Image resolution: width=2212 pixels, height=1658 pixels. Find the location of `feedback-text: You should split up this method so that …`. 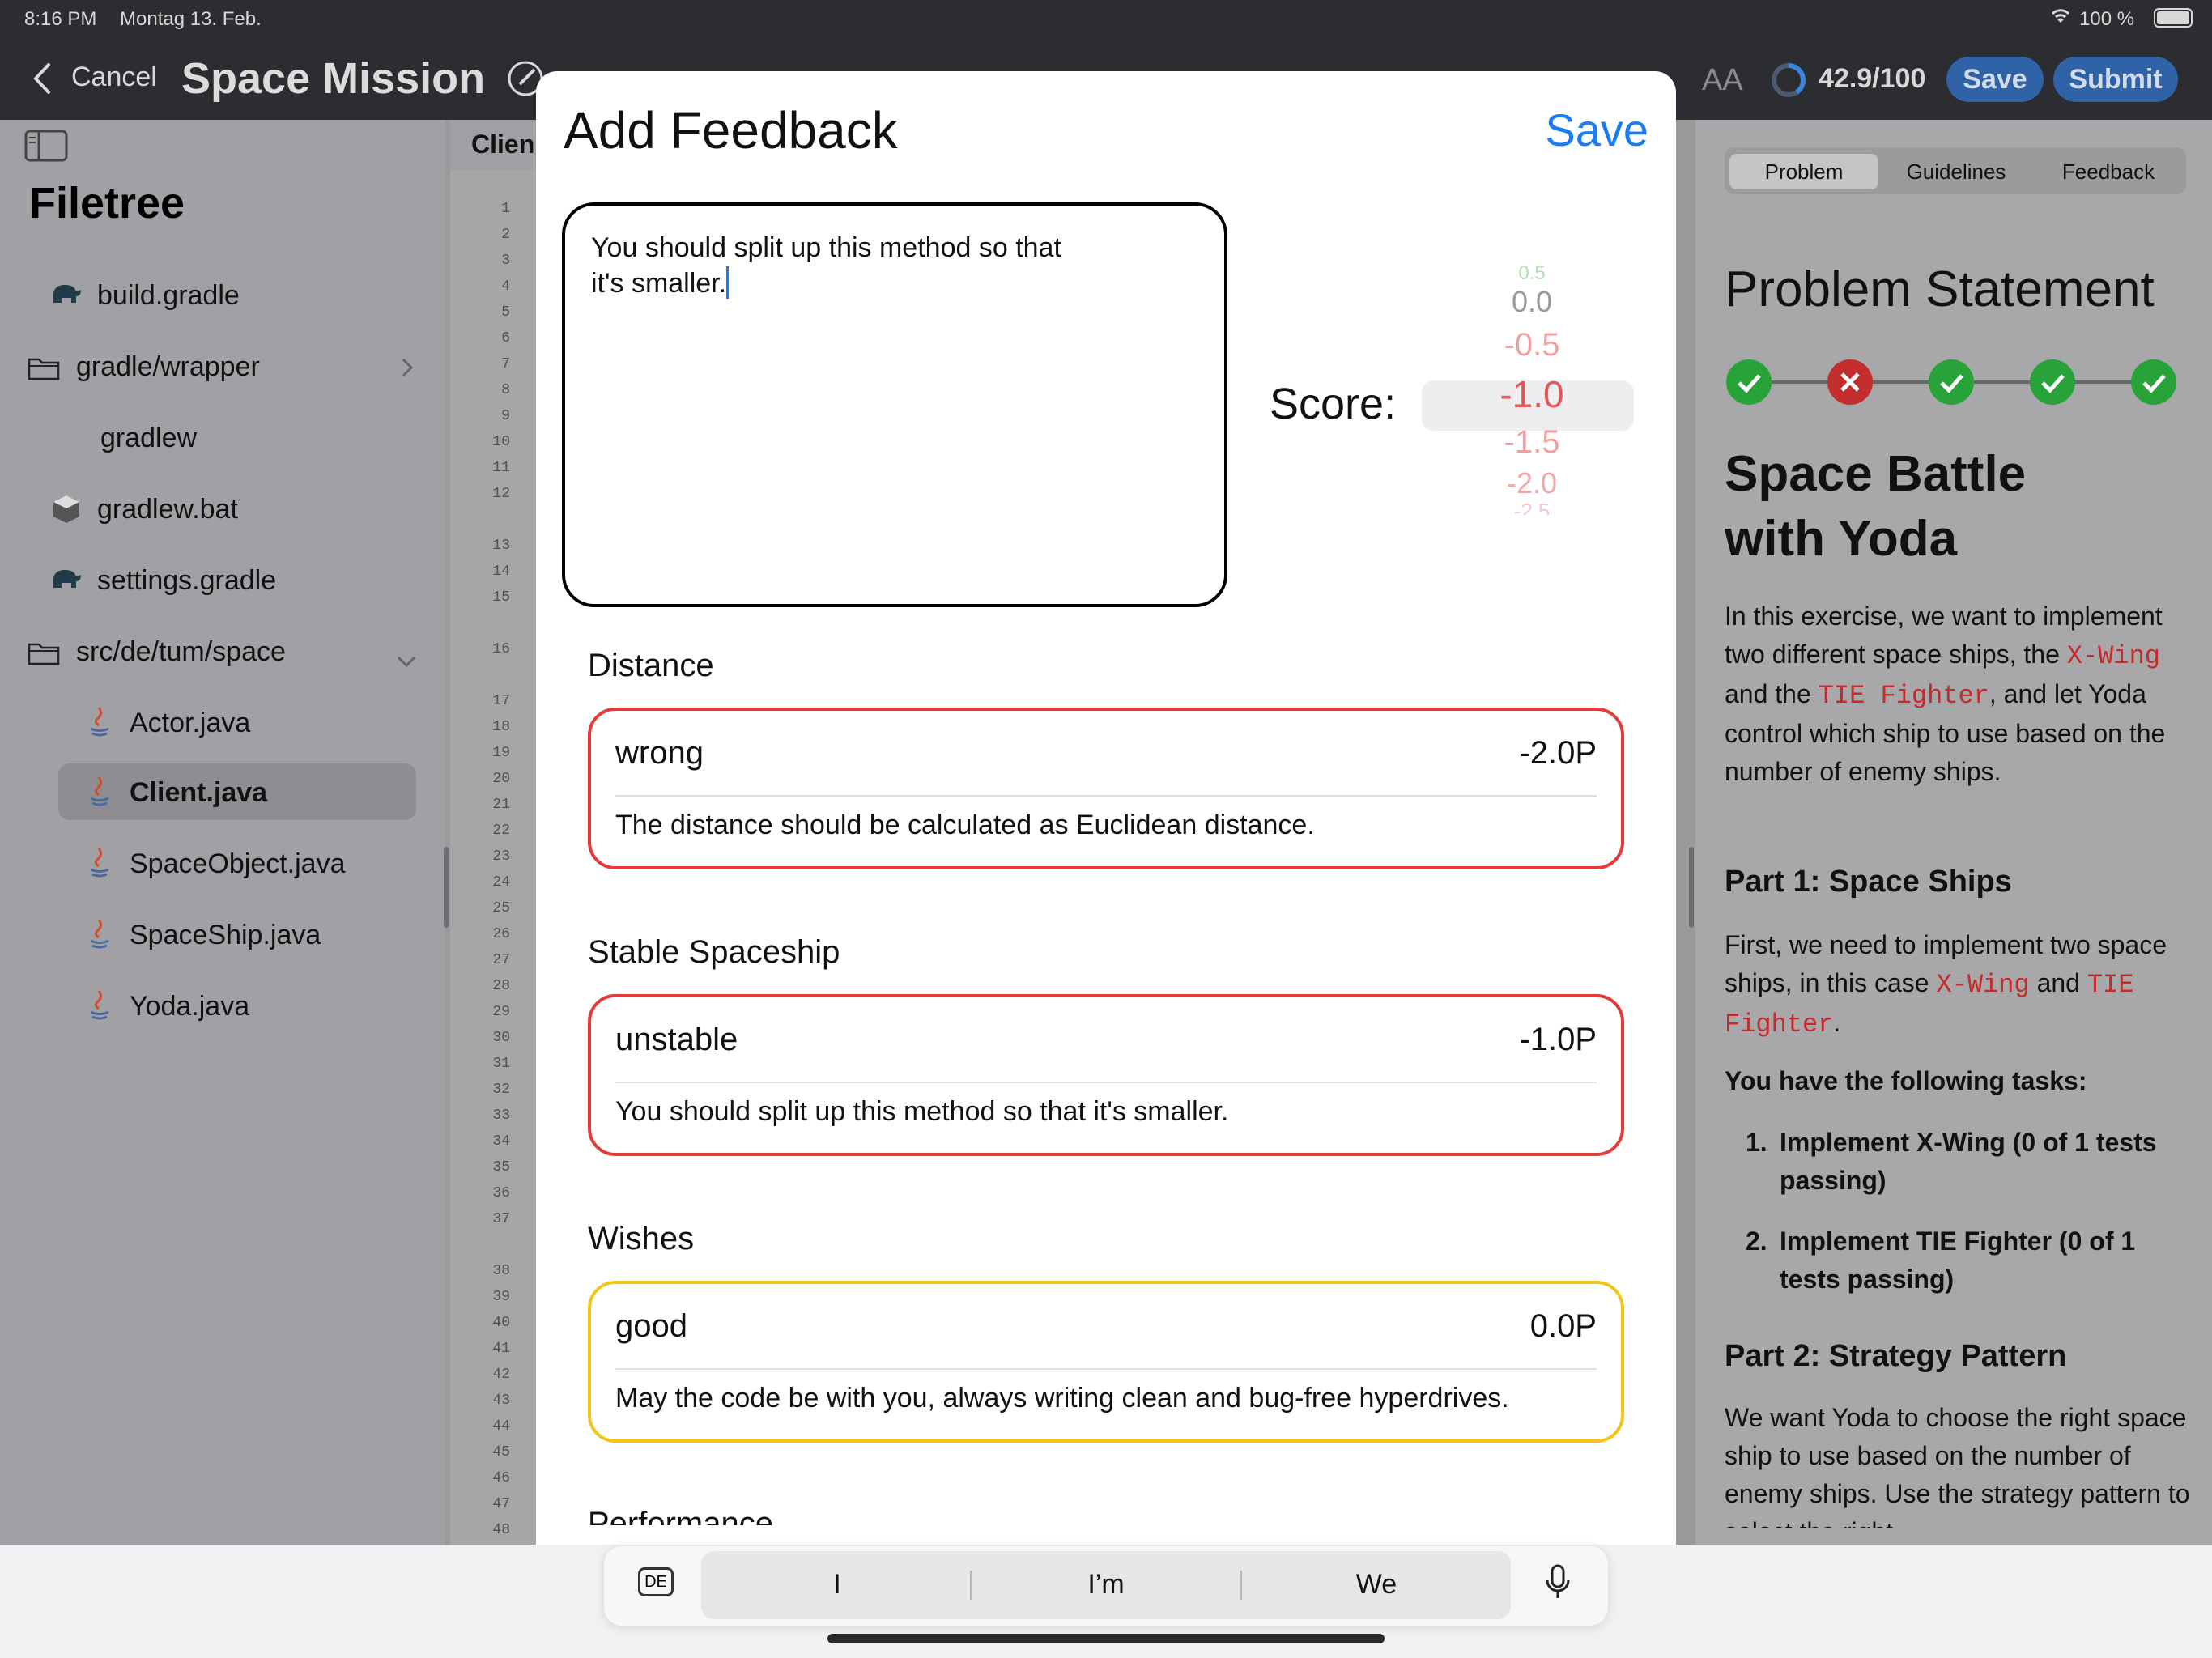

feedback-text: You should split up this method so that … is located at coordinates (826, 265).